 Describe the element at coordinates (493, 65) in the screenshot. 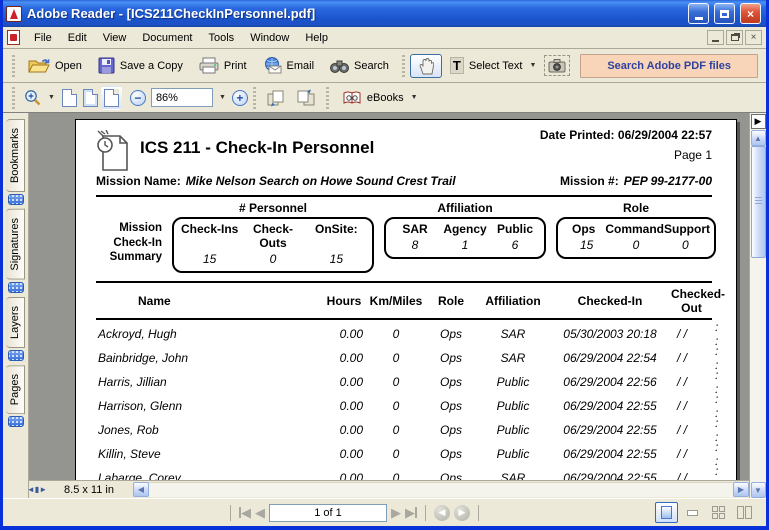

I see `select-text-button: T Select Text ▼` at that location.